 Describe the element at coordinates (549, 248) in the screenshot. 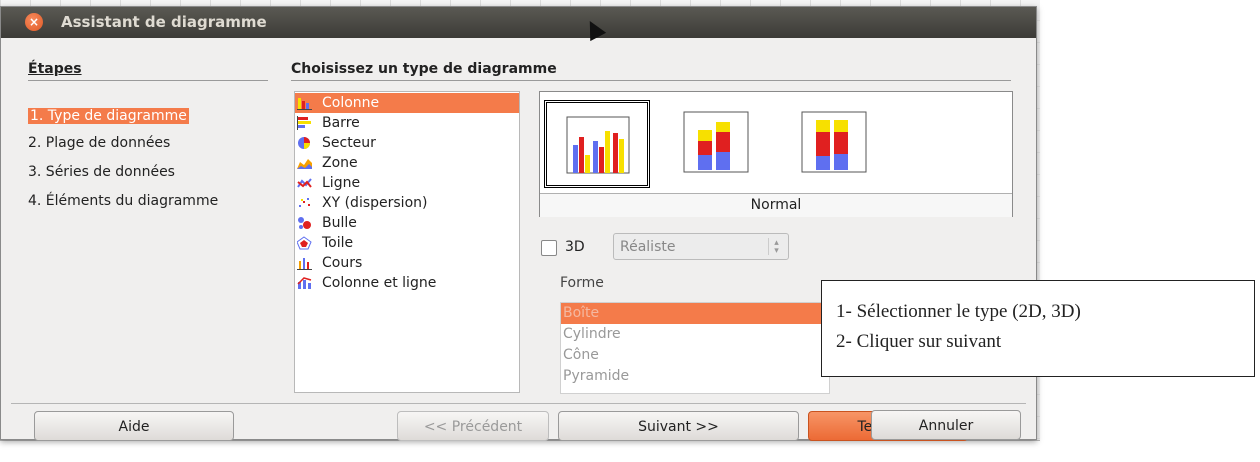

I see `3d-checkbox` at that location.